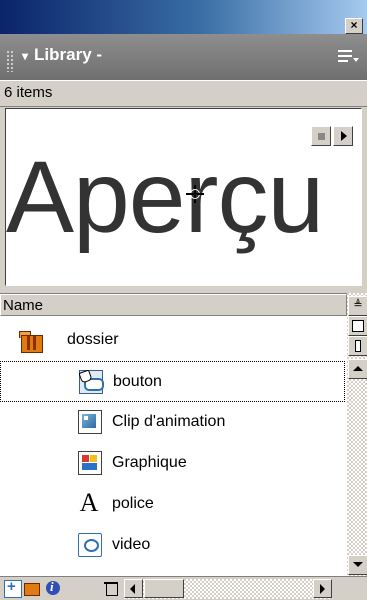 This screenshot has height=600, width=367. Describe the element at coordinates (164, 588) in the screenshot. I see `scroll-thumb` at that location.